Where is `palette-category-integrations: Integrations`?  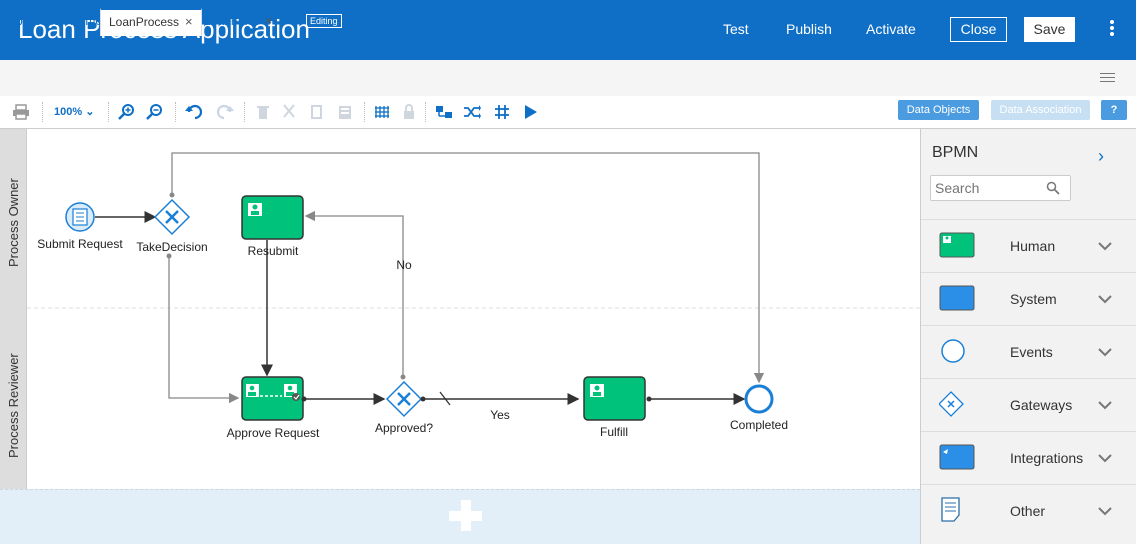
palette-category-integrations: Integrations is located at coordinates (1028, 457).